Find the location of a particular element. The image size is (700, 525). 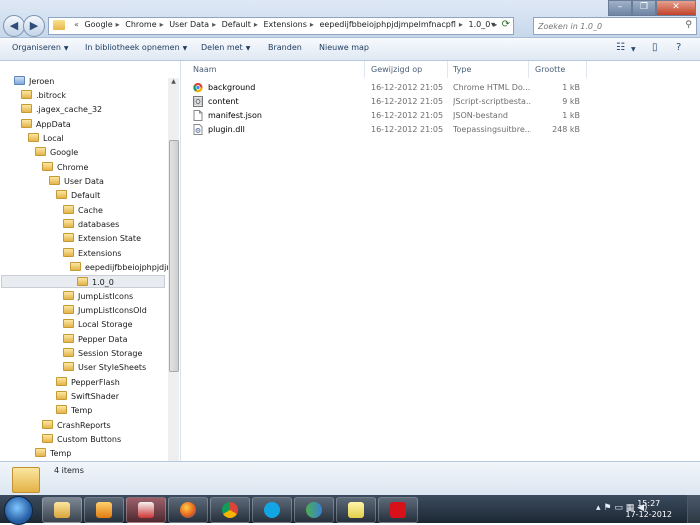

preview-pane-icon: ▯ is located at coordinates (655, 47).